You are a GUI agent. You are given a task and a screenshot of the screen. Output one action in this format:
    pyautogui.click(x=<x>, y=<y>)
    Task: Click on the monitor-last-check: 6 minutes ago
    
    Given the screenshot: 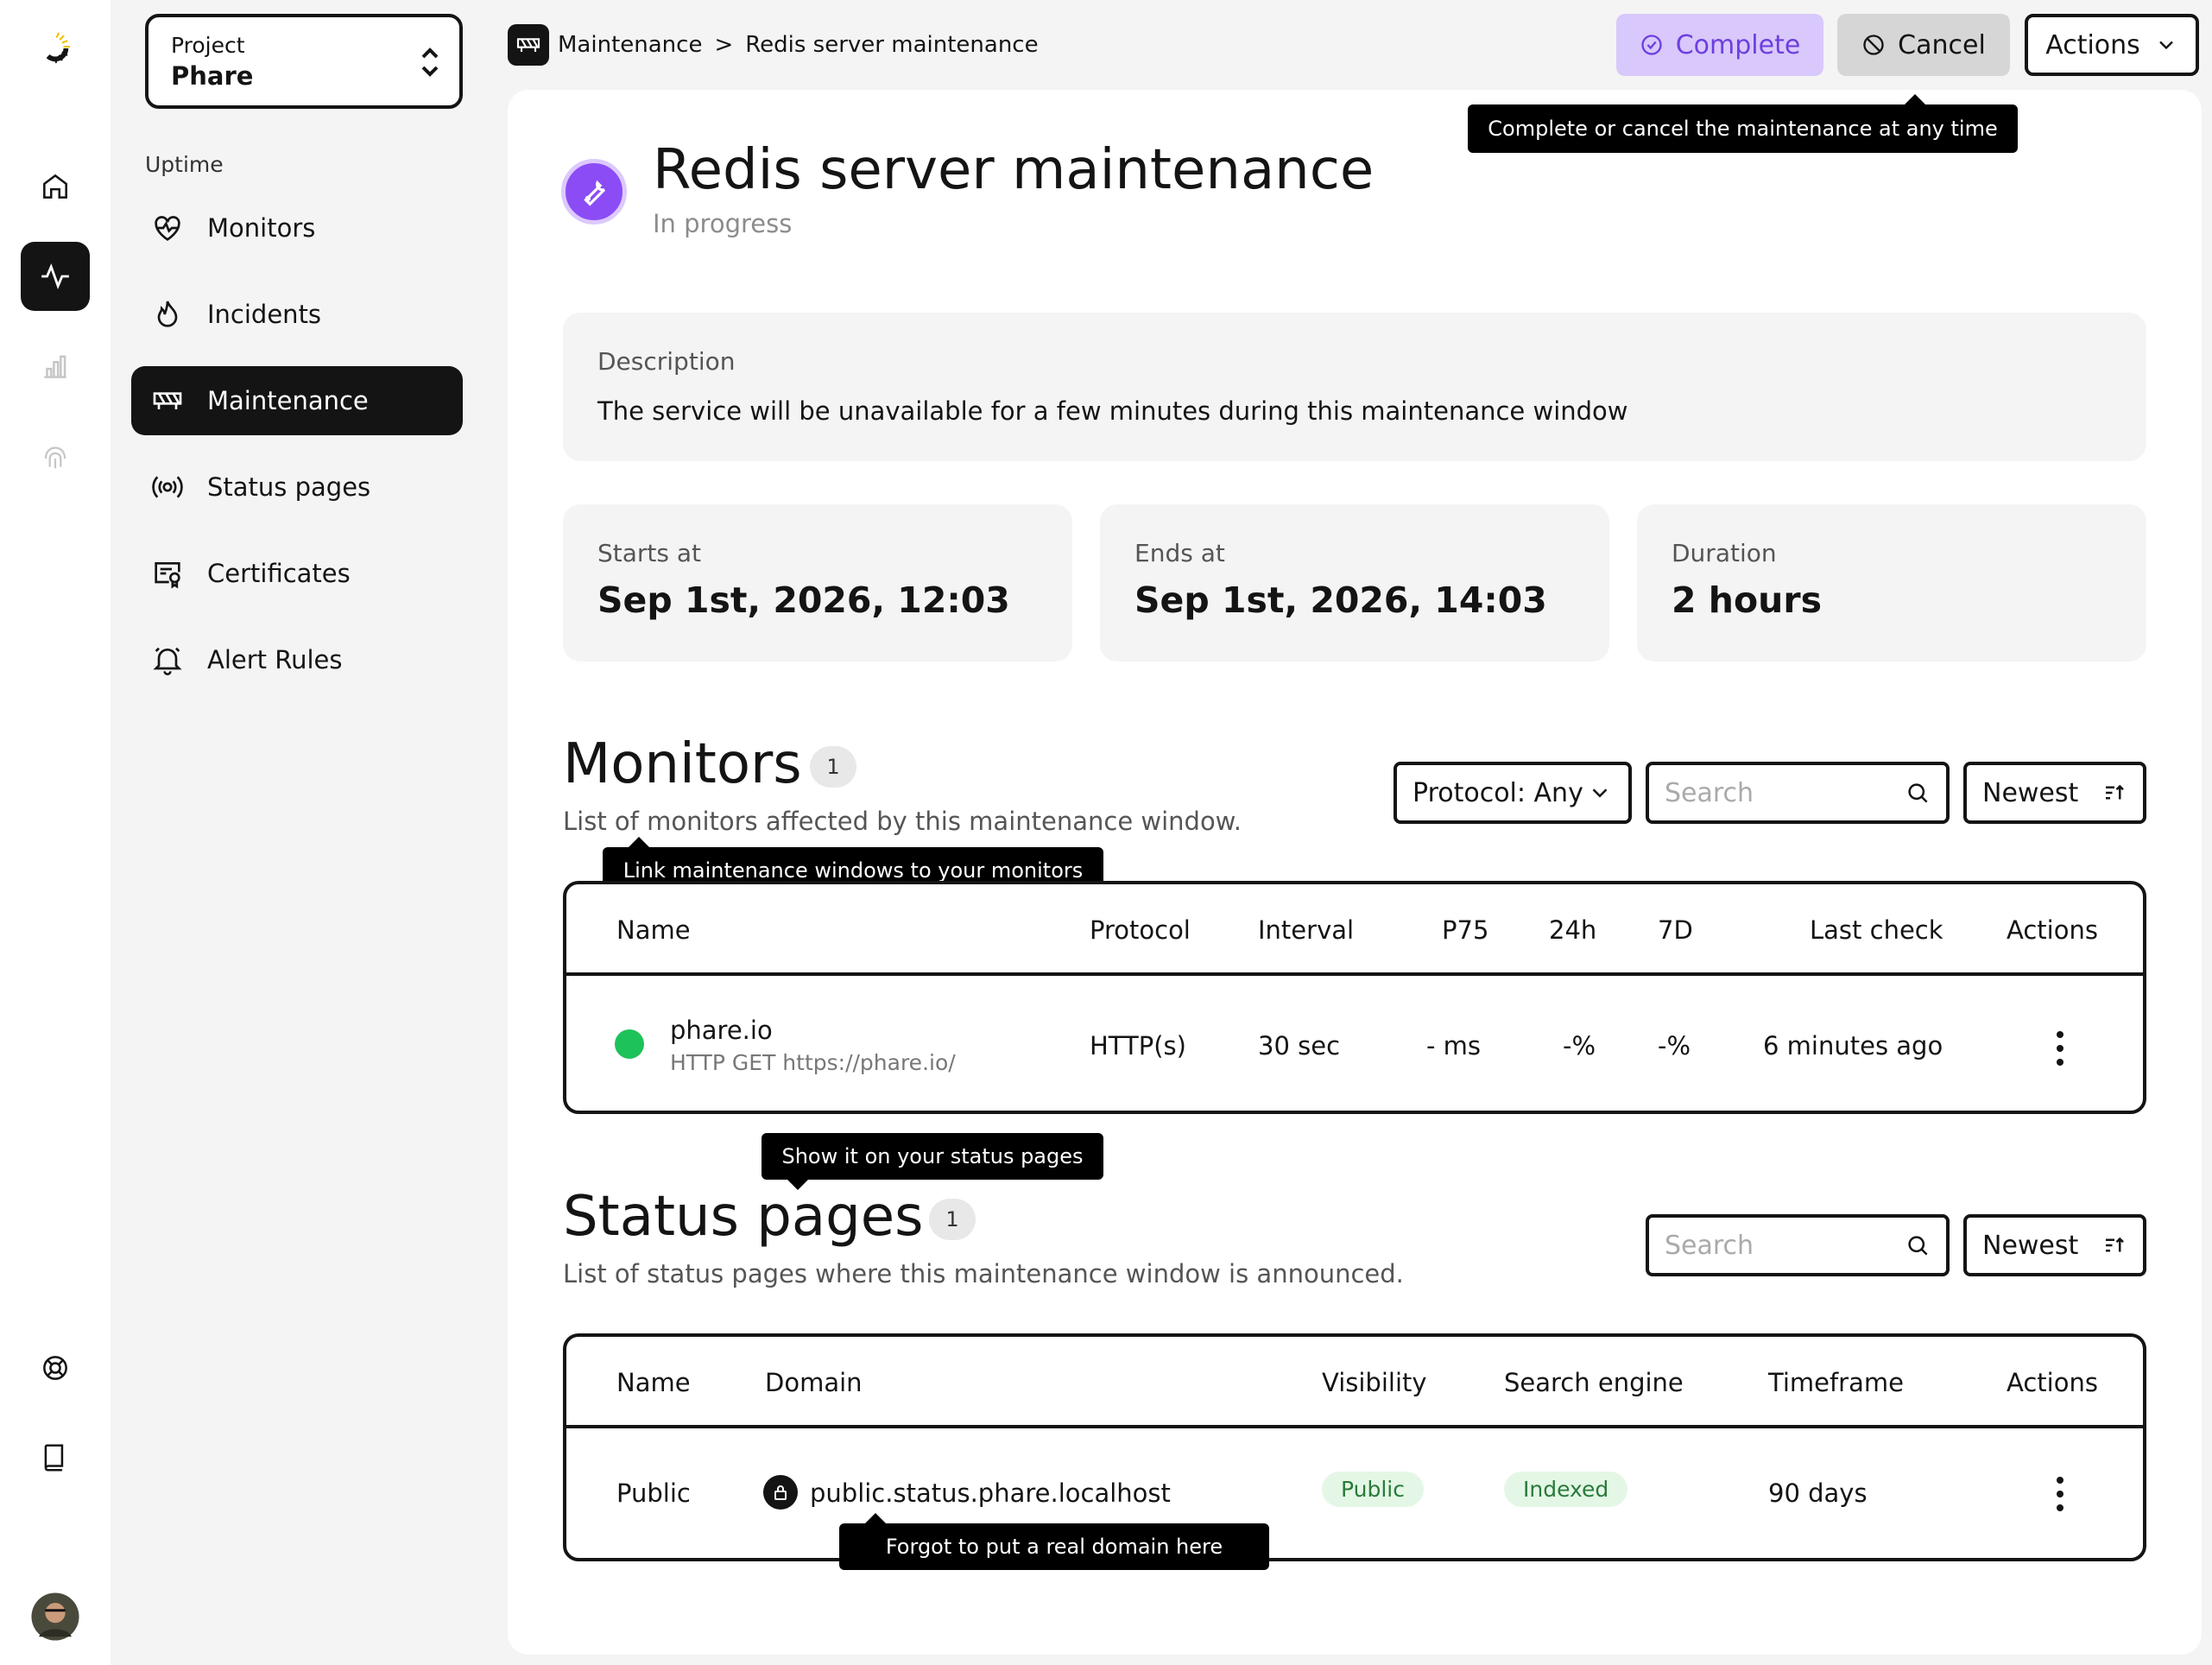 What is the action you would take?
    pyautogui.click(x=1853, y=1045)
    